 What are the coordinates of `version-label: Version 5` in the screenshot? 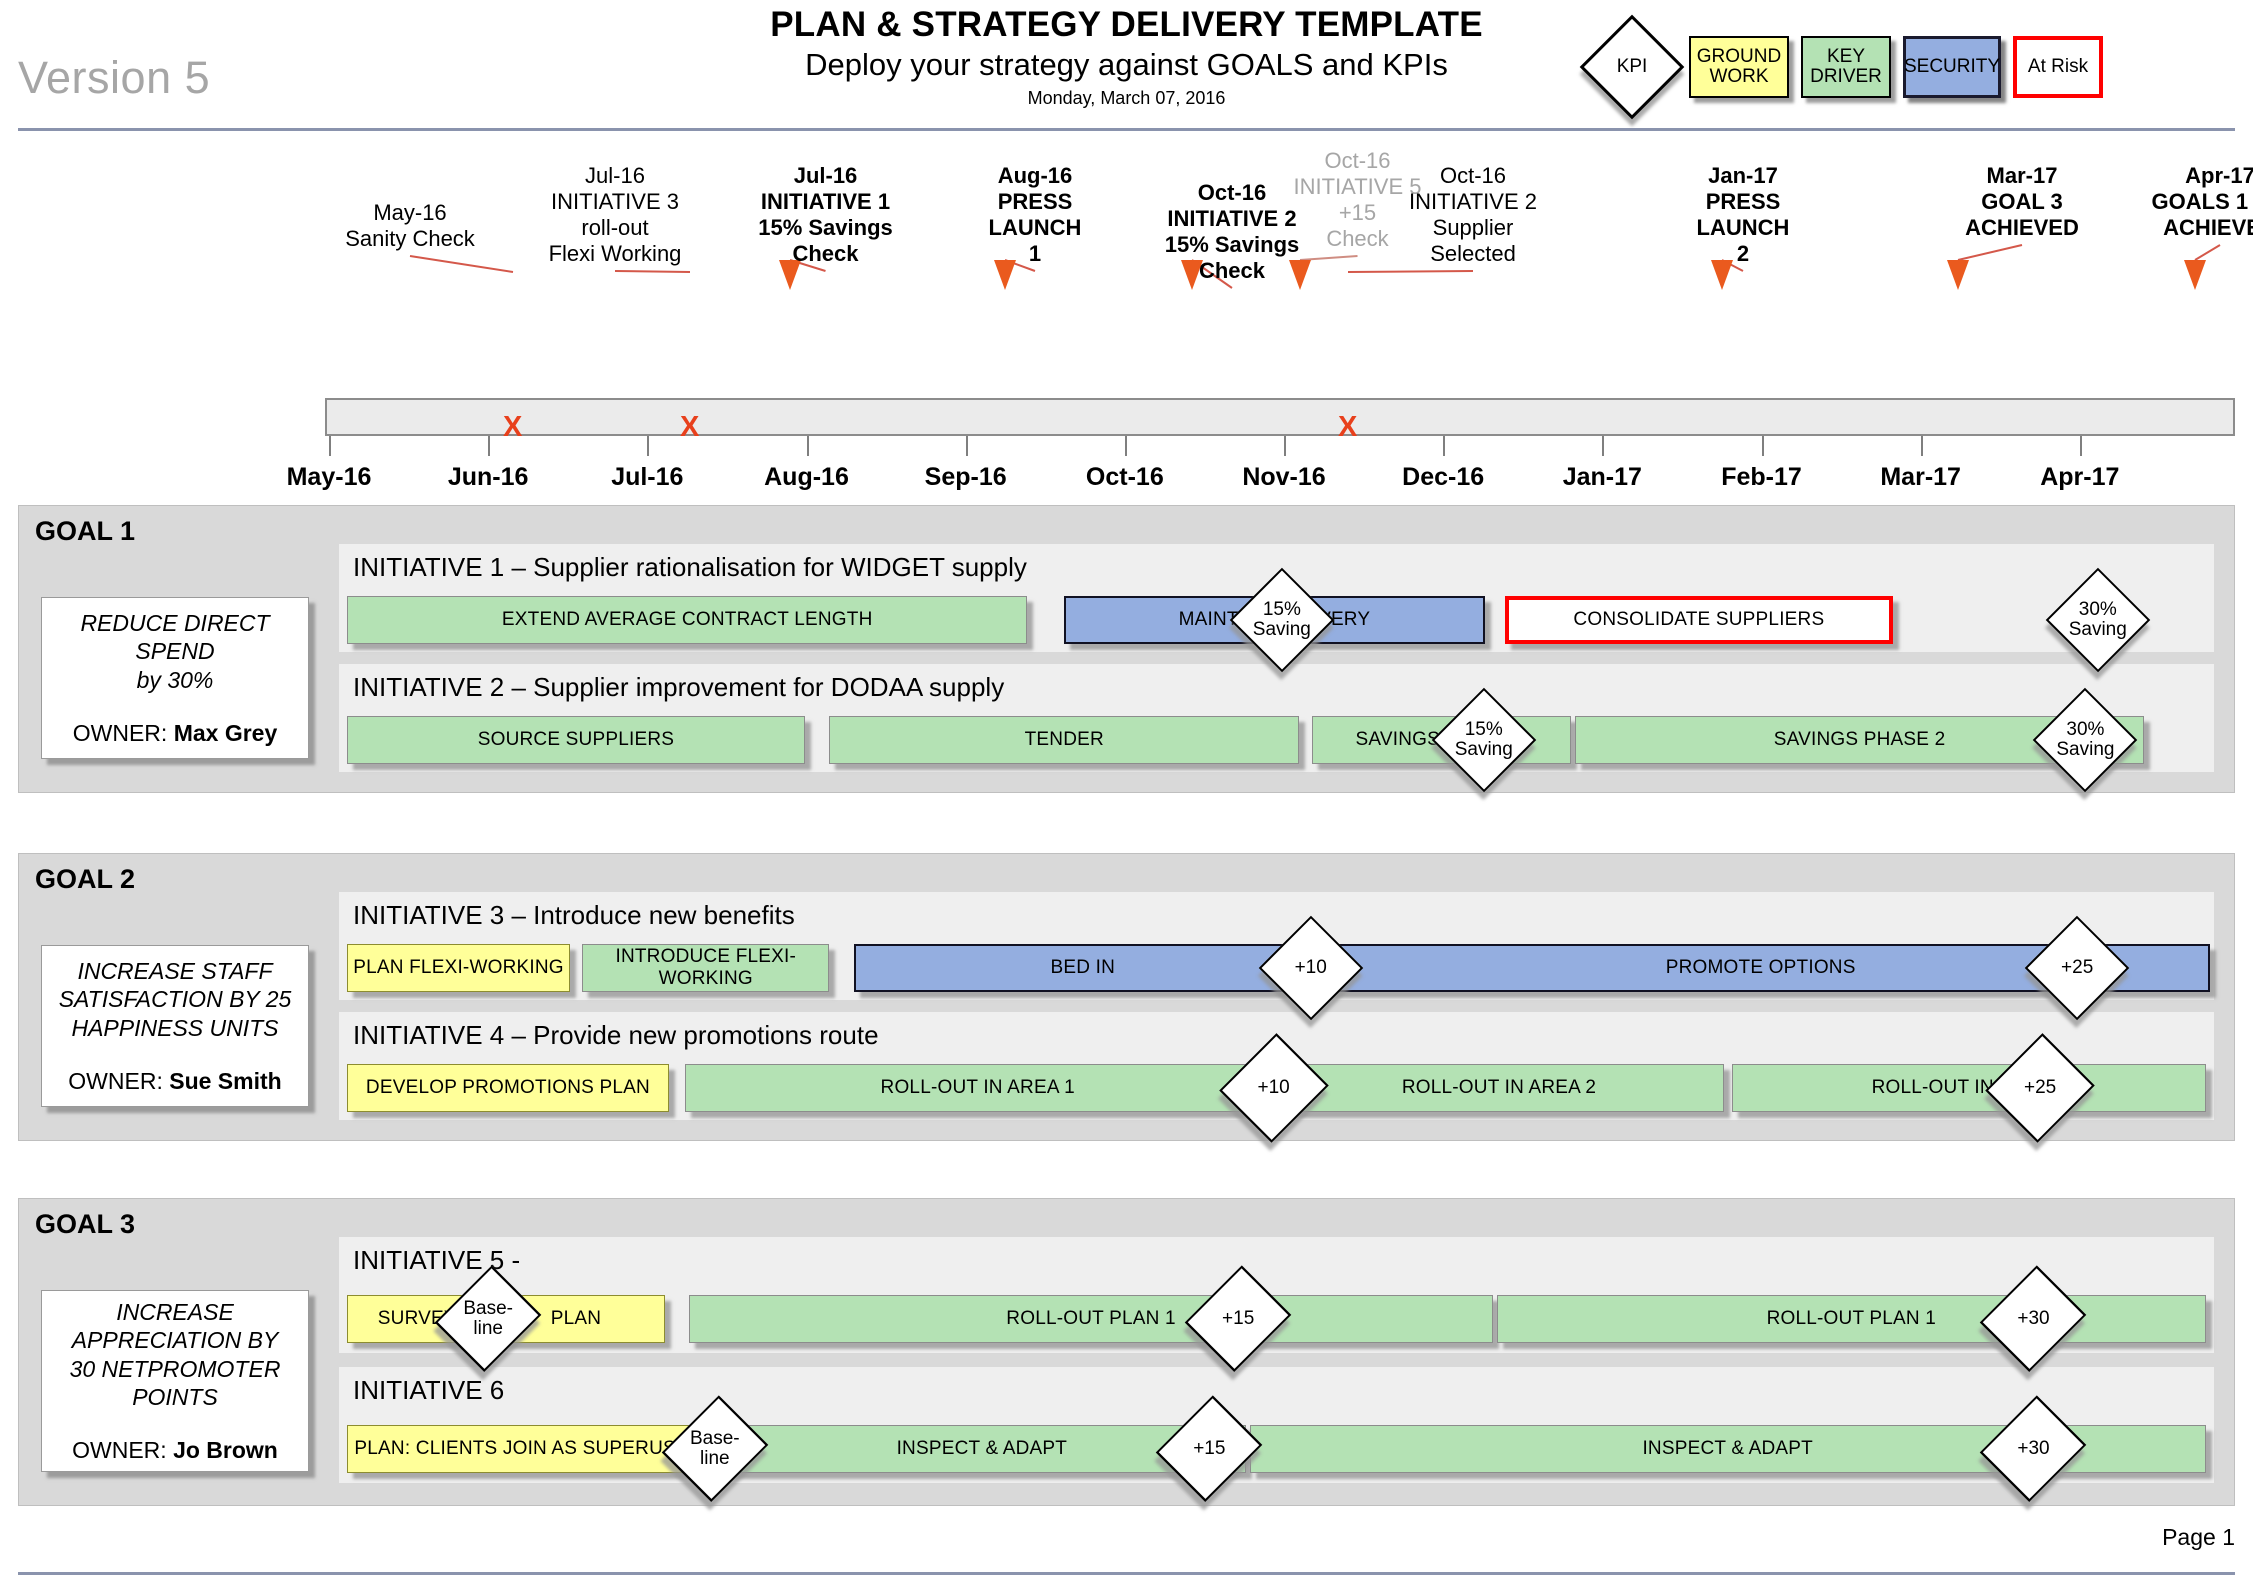 It's located at (114, 77).